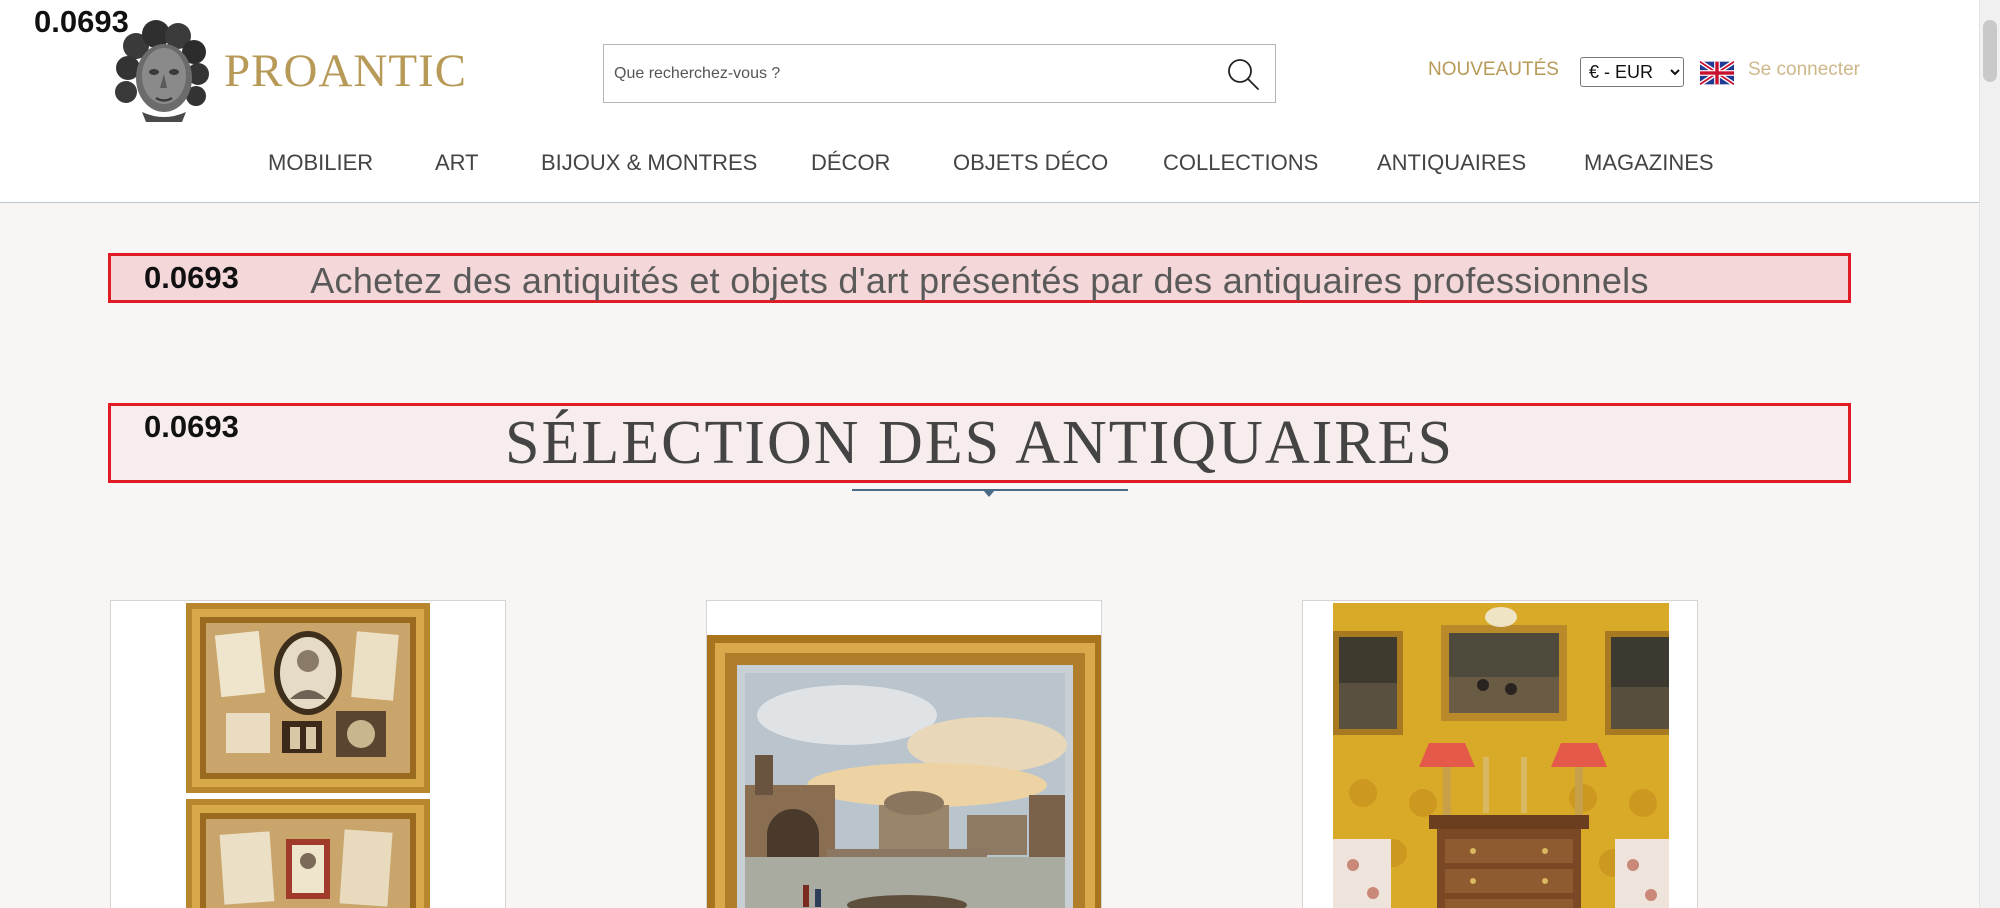  I want to click on nav-item-magazines: MAGAZINES, so click(1649, 163).